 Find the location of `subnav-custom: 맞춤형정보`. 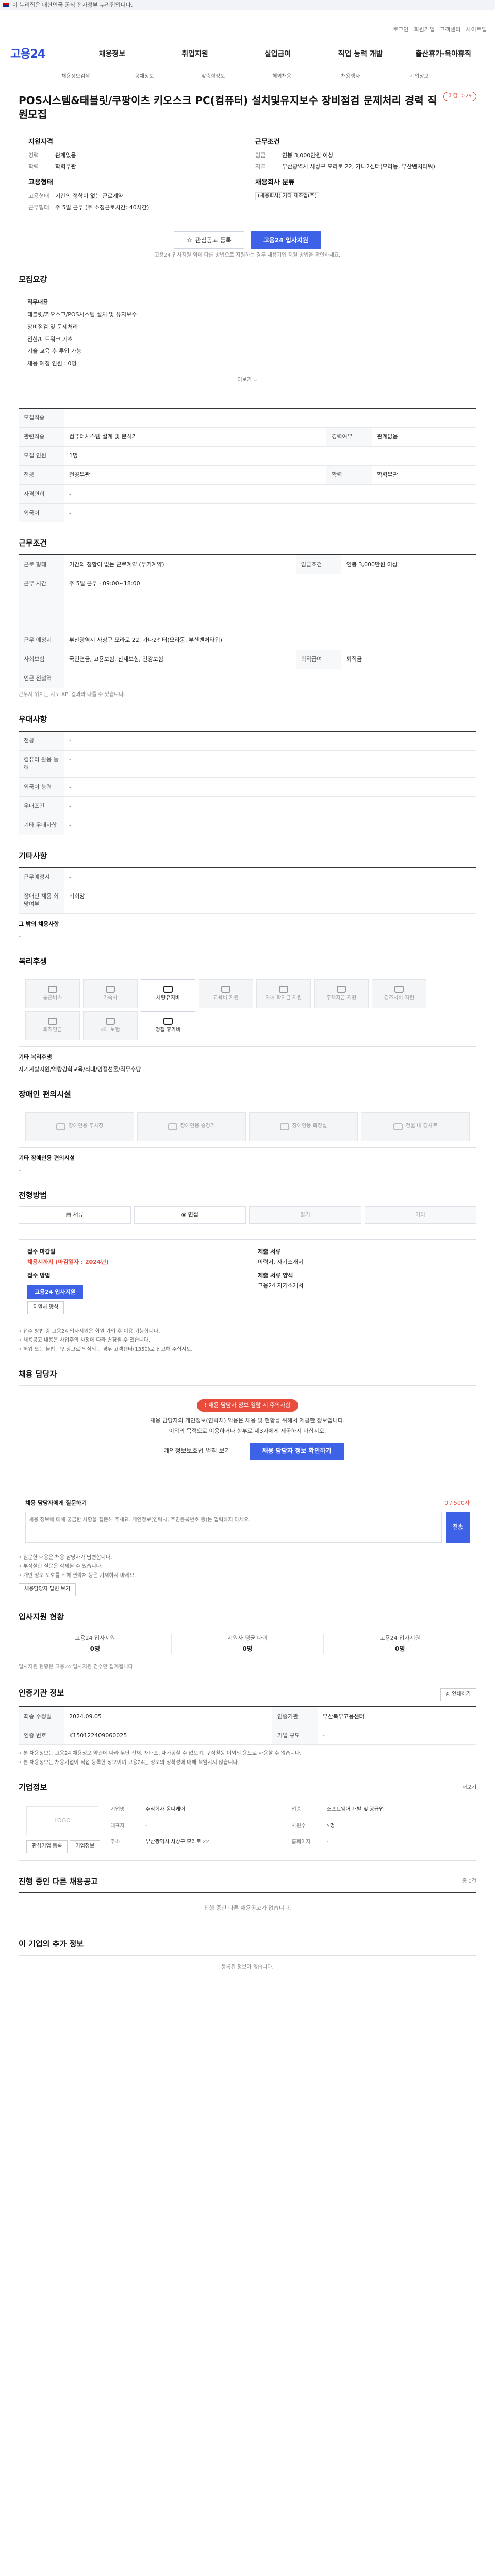

subnav-custom: 맞춤형정보 is located at coordinates (213, 77).